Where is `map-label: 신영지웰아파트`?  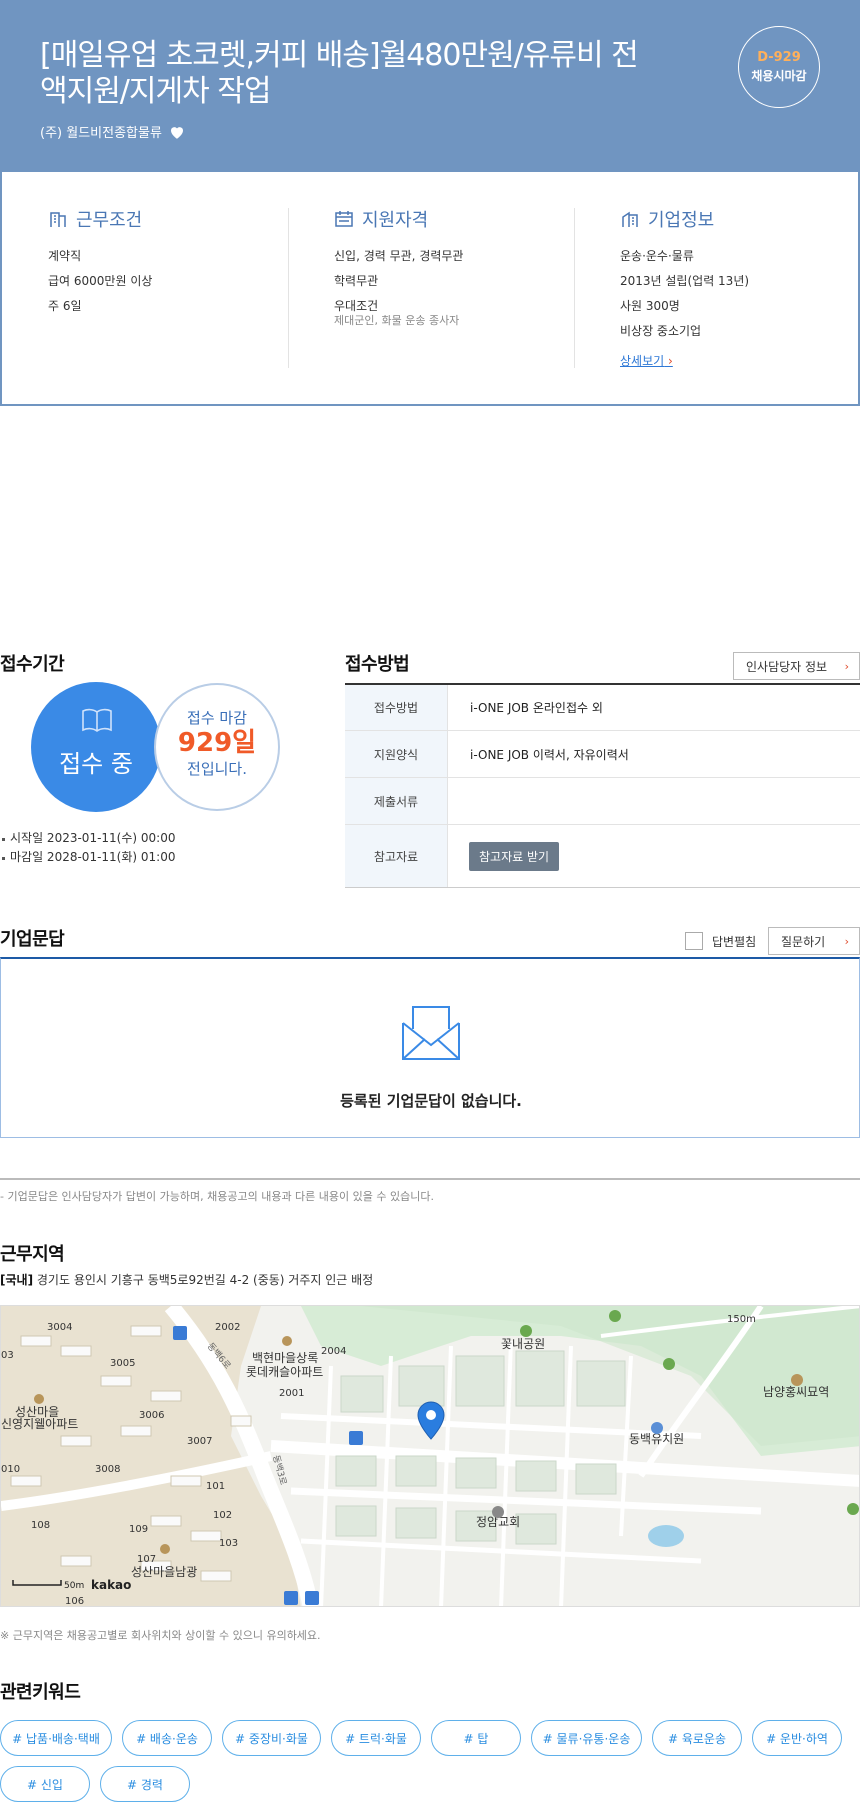
map-label: 신영지웰아파트 is located at coordinates (39, 1424).